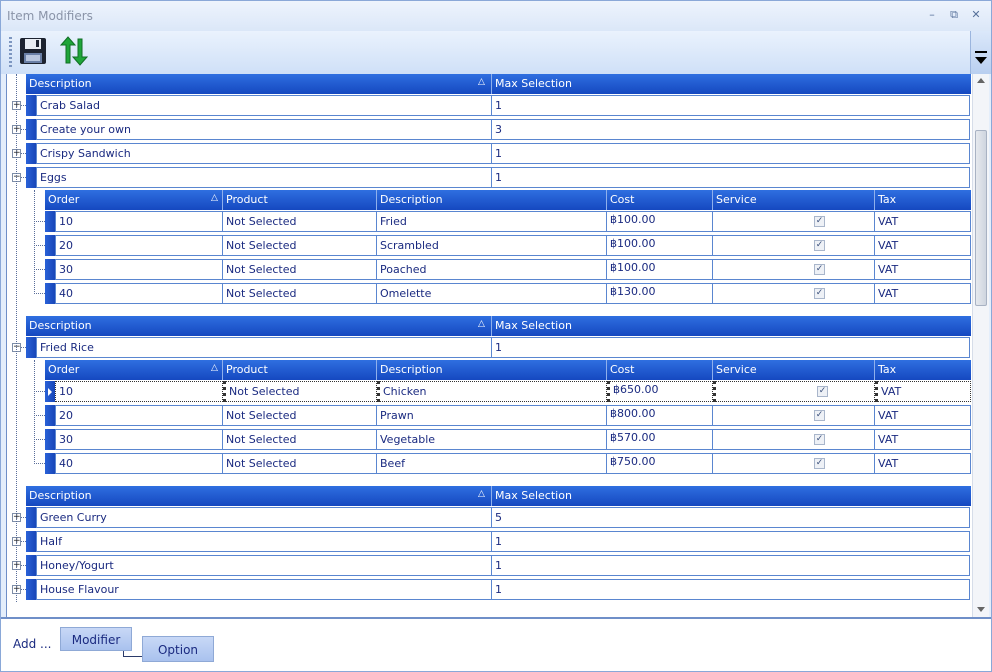  What do you see at coordinates (264, 129) in the screenshot?
I see `modifier-description: Create your own` at bounding box center [264, 129].